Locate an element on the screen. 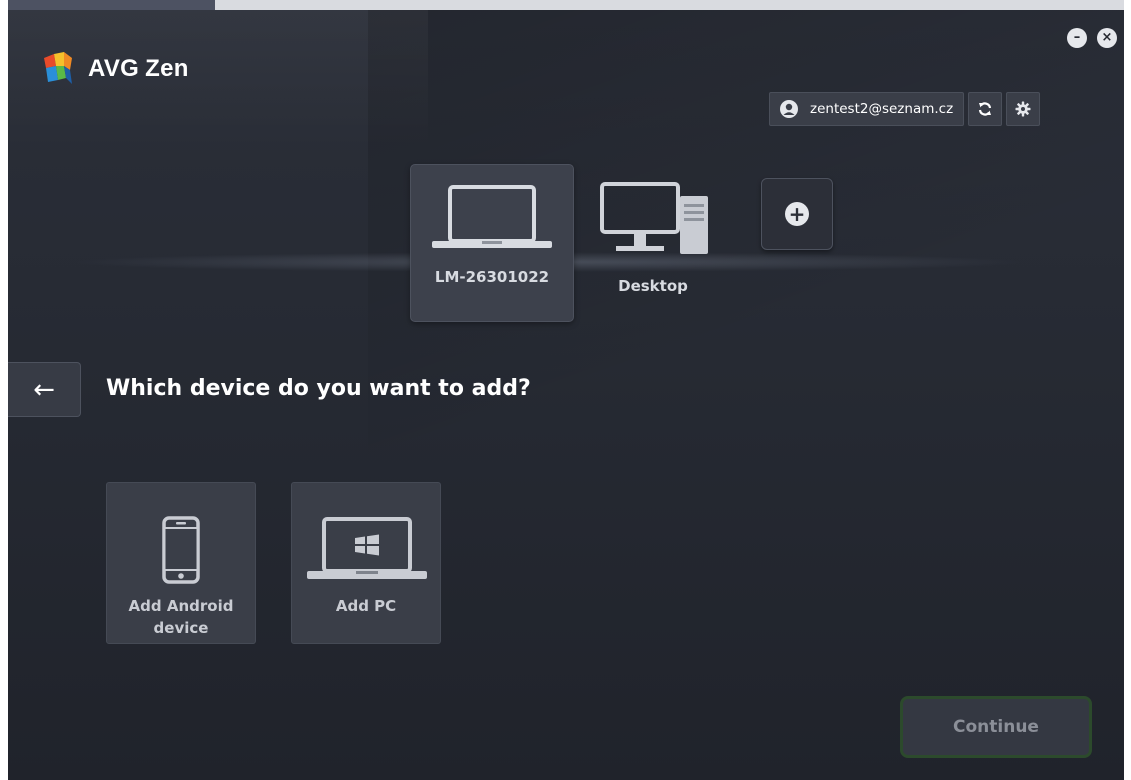 This screenshot has height=780, width=1131. refresh-button is located at coordinates (985, 109).